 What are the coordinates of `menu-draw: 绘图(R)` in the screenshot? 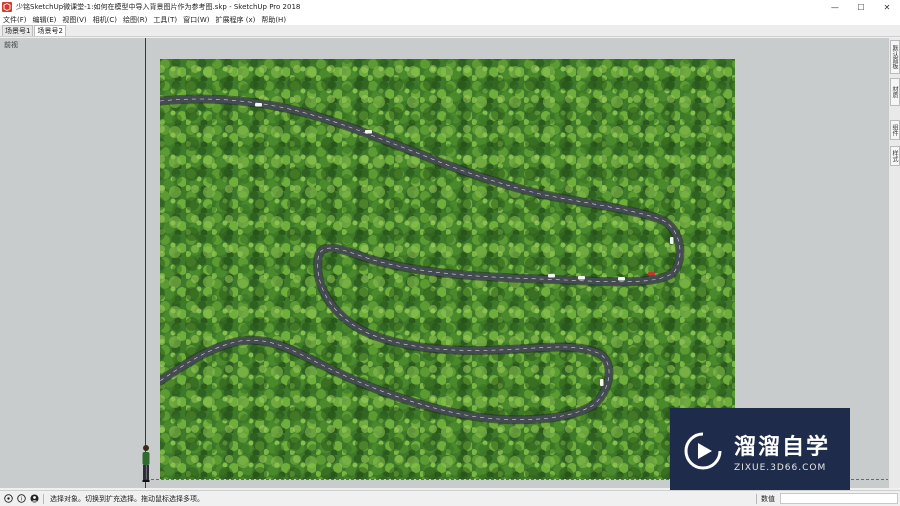 It's located at (135, 20).